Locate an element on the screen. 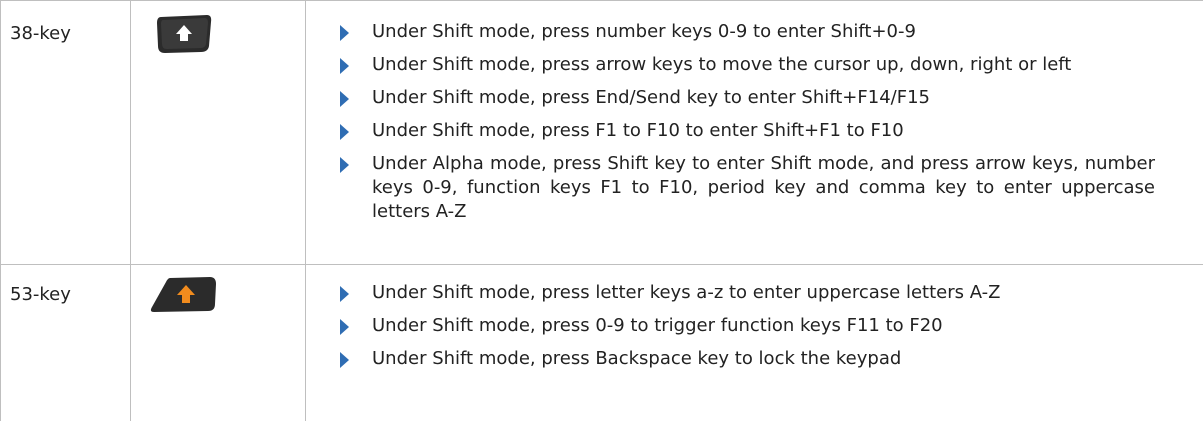  shift-key-black-icon is located at coordinates (184, 36).